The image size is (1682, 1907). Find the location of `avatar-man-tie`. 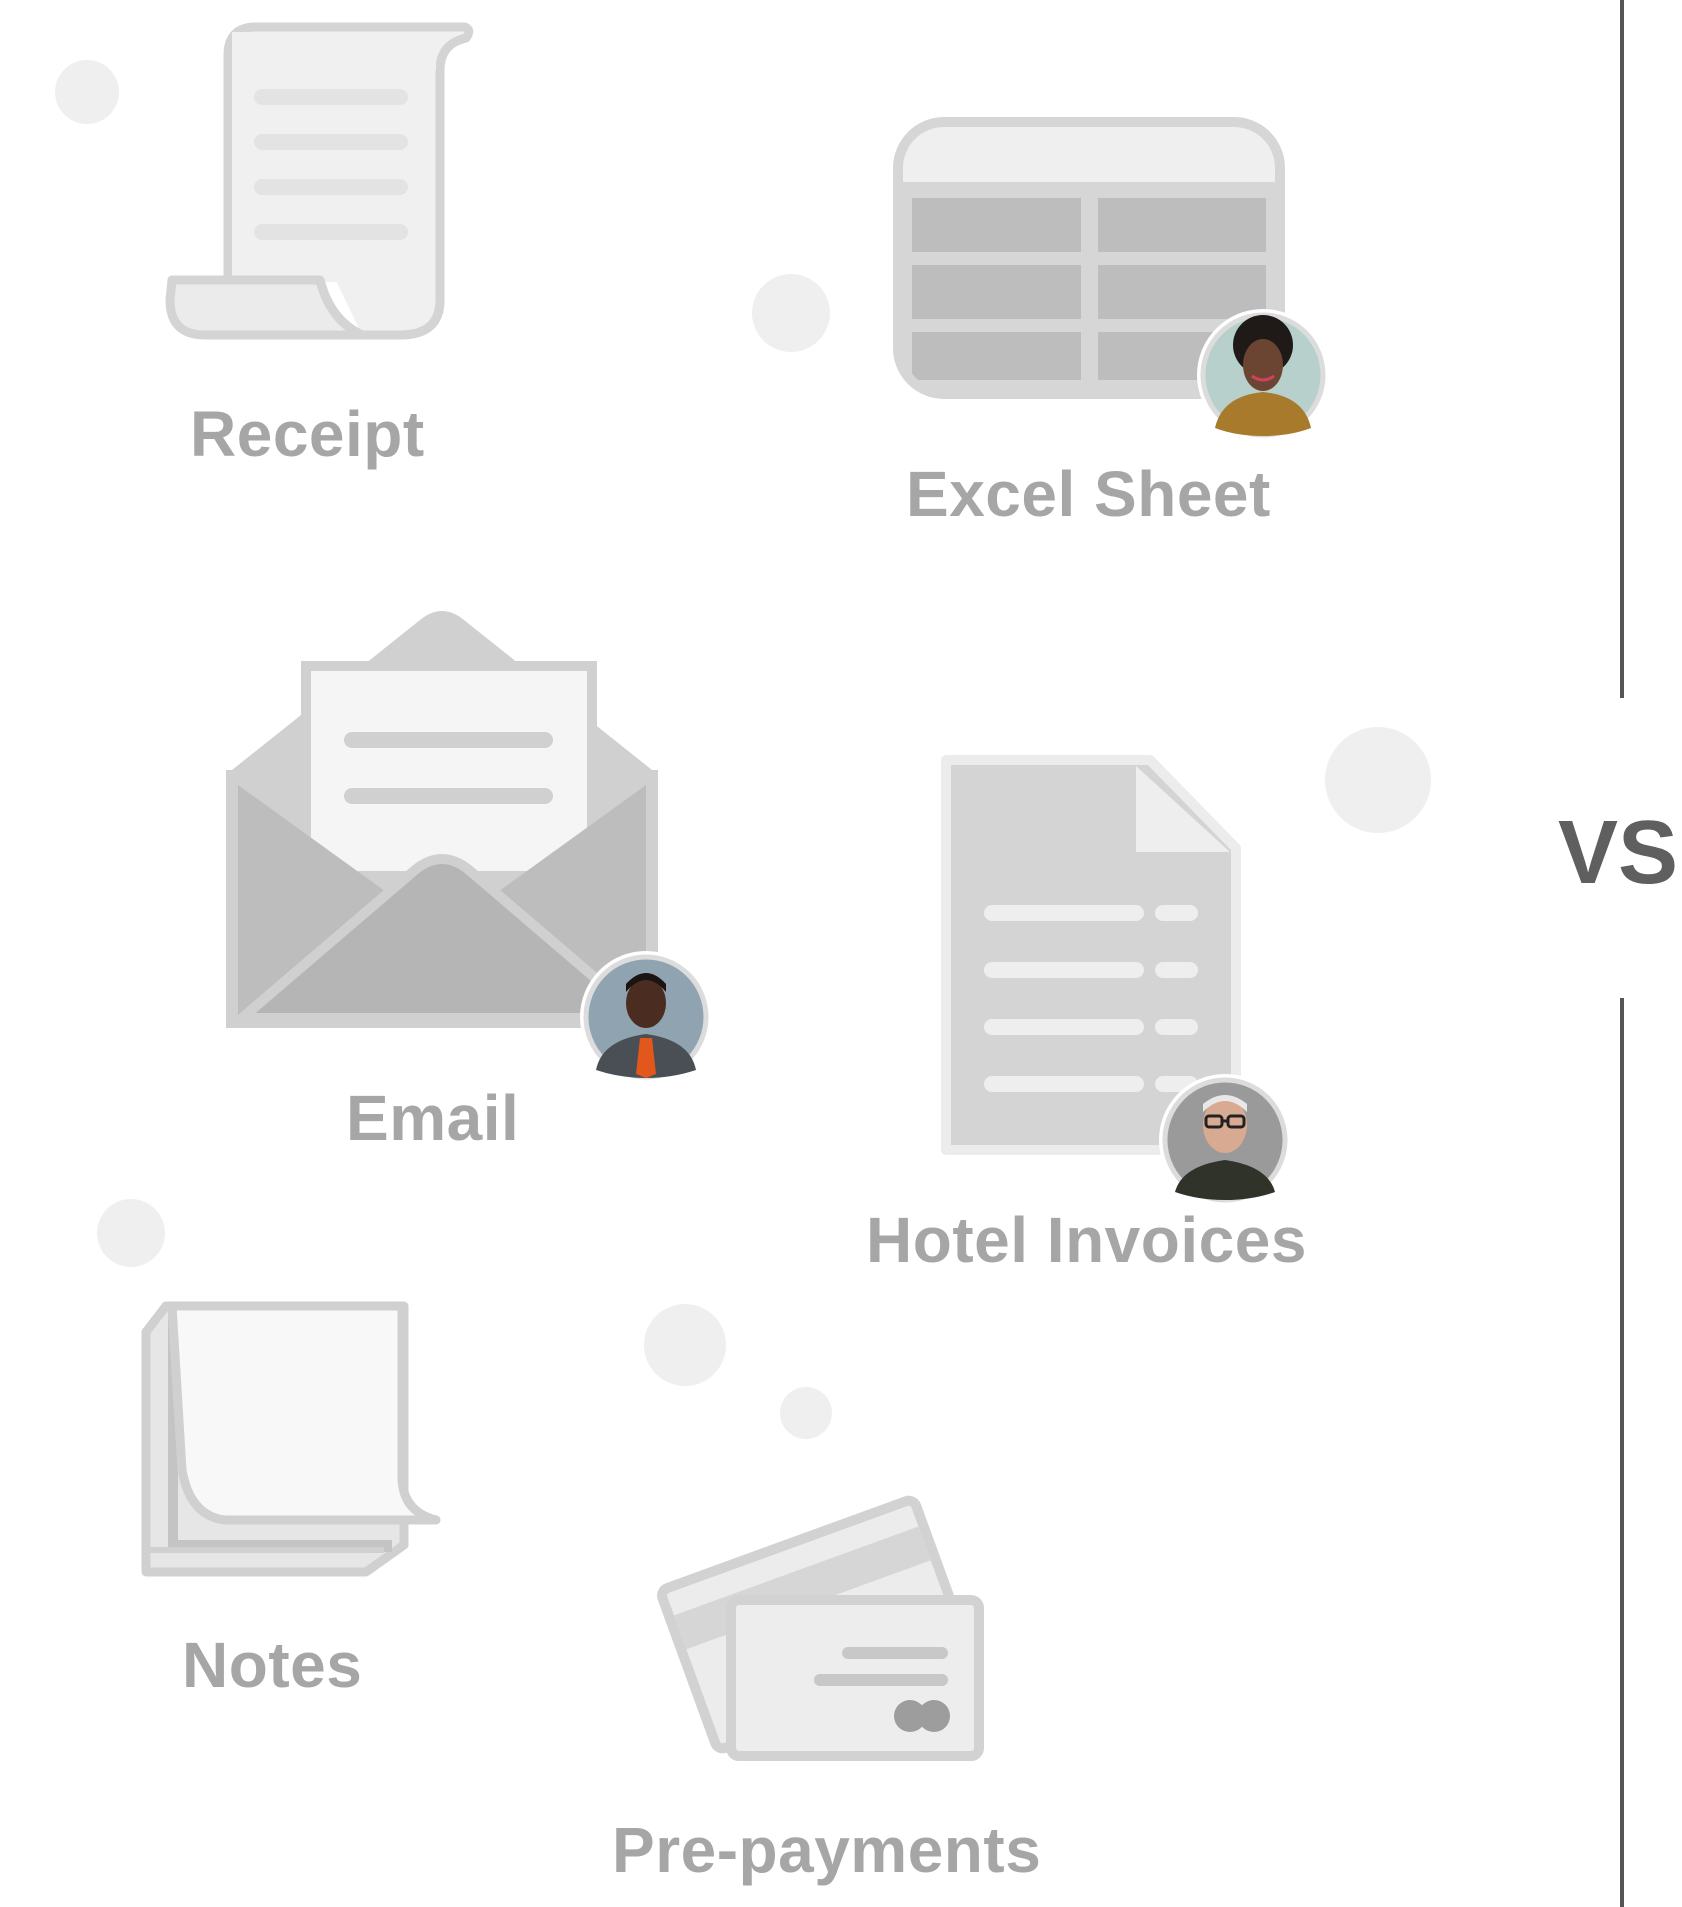

avatar-man-tie is located at coordinates (646, 1017).